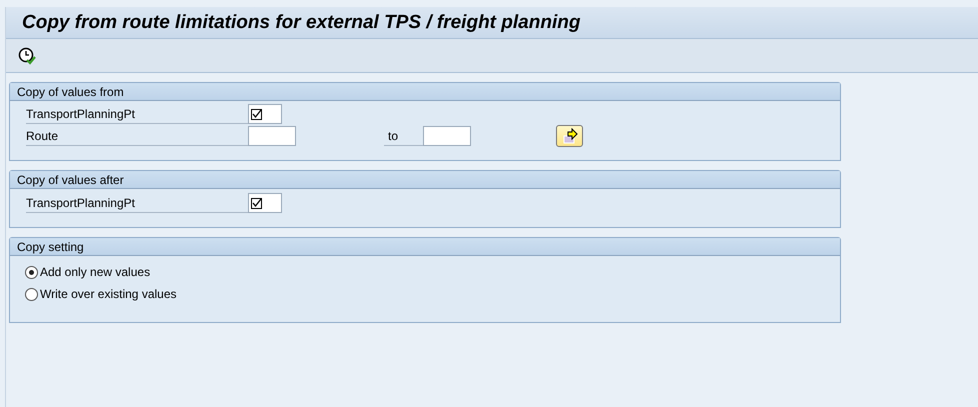  I want to click on arrow-icon, so click(570, 136).